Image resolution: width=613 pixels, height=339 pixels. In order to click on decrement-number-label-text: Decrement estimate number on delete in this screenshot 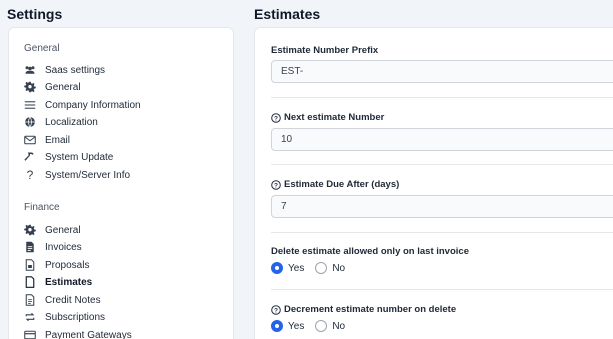, I will do `click(370, 309)`.